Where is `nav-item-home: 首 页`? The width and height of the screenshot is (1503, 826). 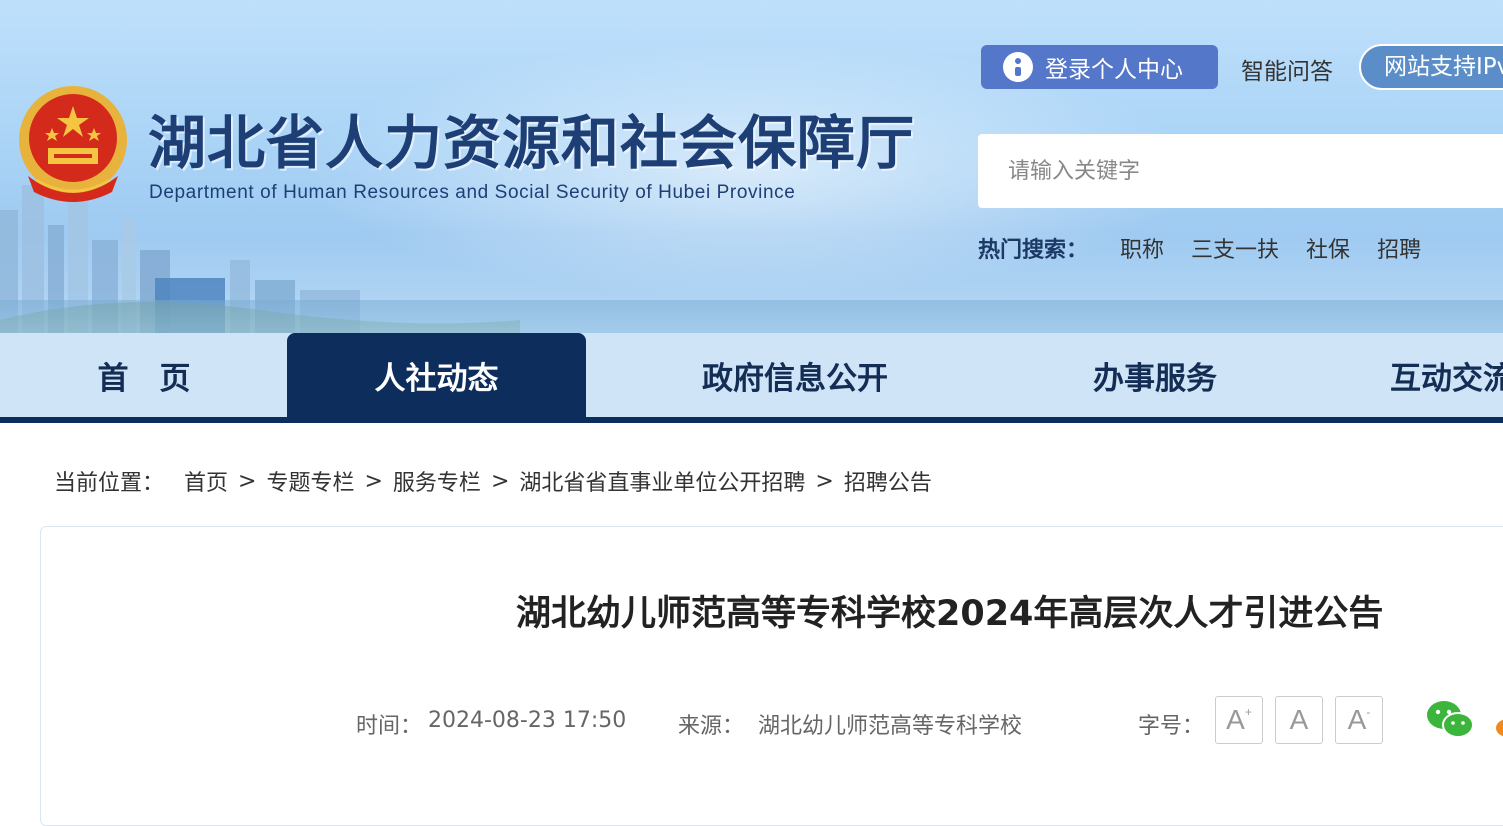
nav-item-home: 首 页 is located at coordinates (144, 375).